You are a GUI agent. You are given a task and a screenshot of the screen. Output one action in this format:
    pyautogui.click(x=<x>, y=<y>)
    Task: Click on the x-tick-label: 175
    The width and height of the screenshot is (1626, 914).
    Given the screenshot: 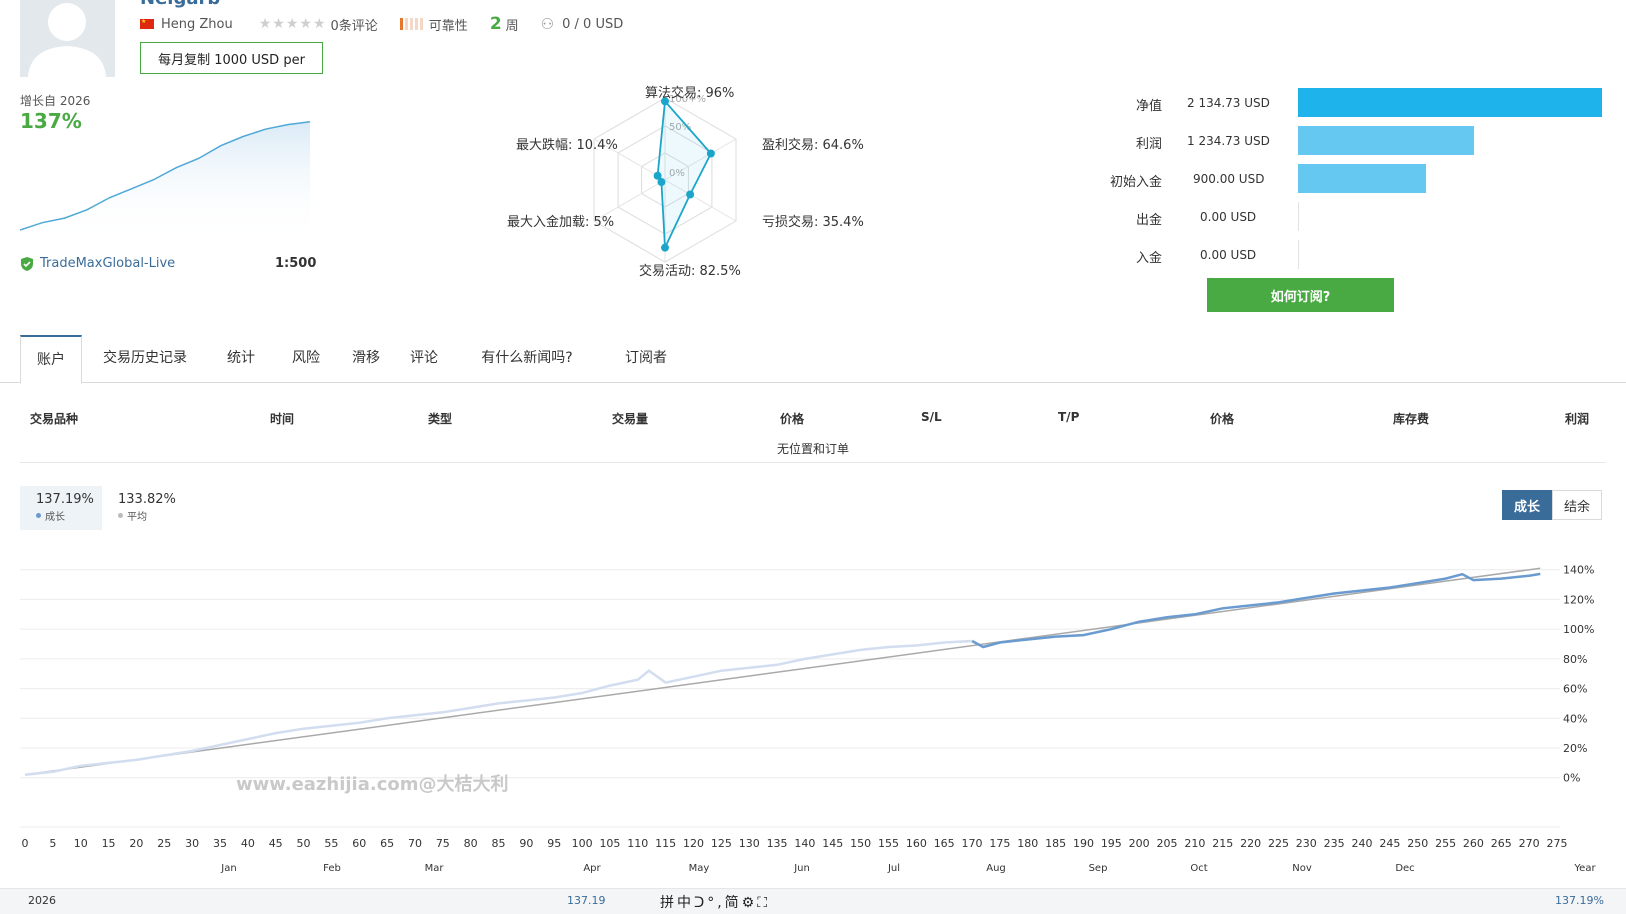 What is the action you would take?
    pyautogui.click(x=999, y=843)
    